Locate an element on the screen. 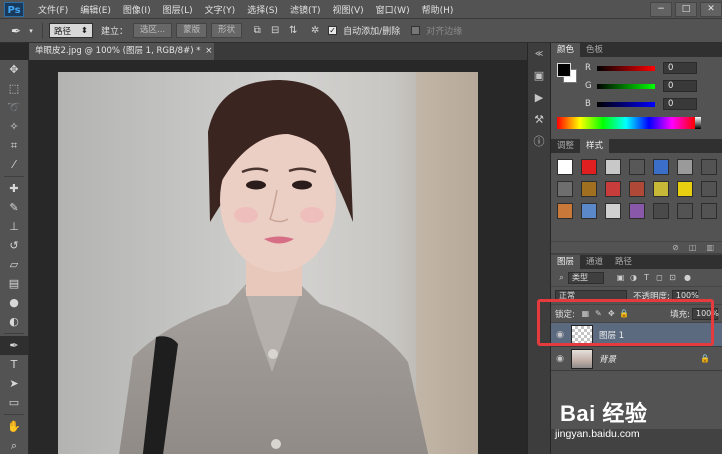 This screenshot has height=454, width=722. close-button: ✕ is located at coordinates (711, 9).